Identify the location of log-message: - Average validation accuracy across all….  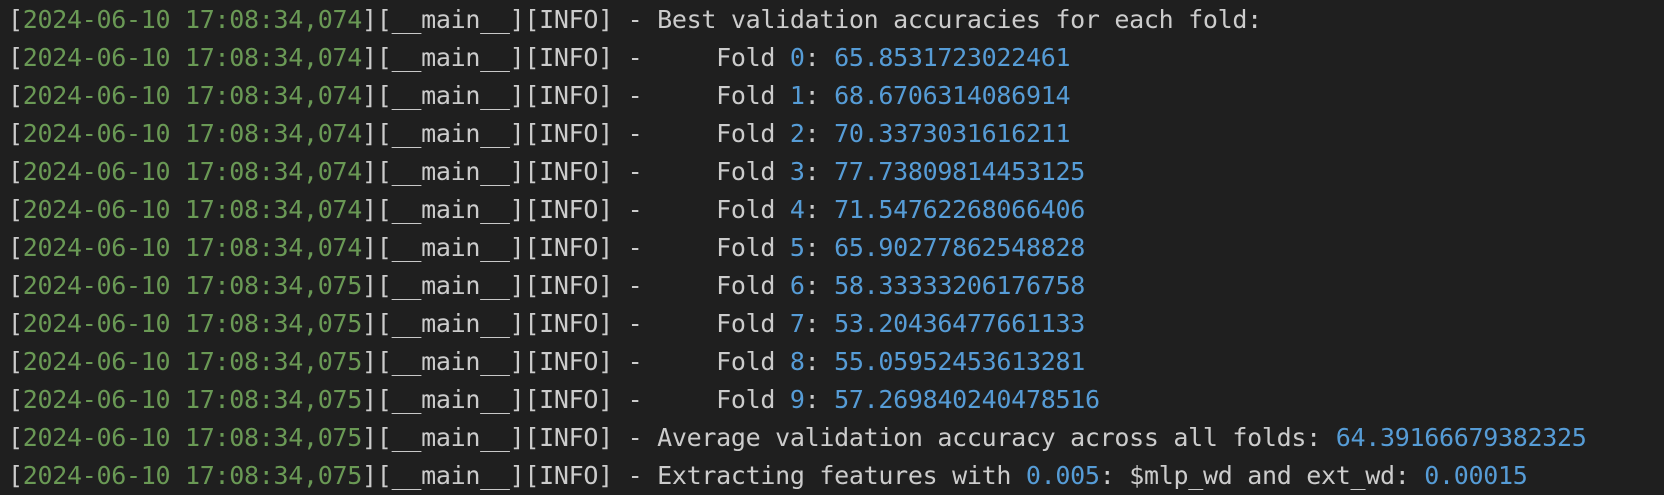
(974, 437).